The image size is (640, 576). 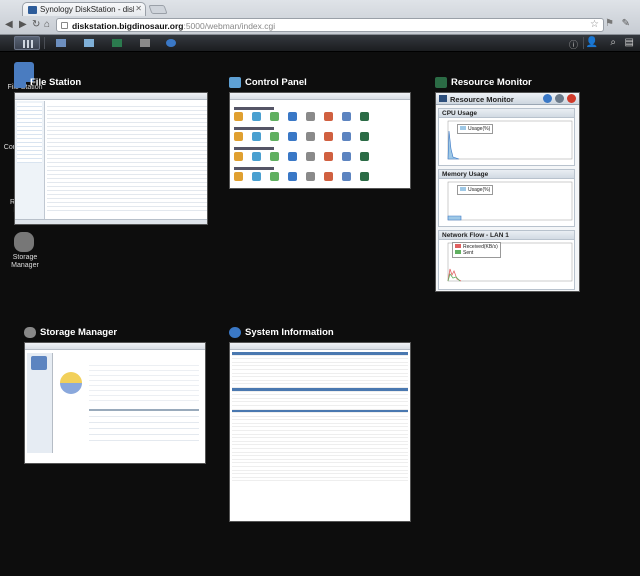 I want to click on reload-icon: ↻, so click(x=36, y=24).